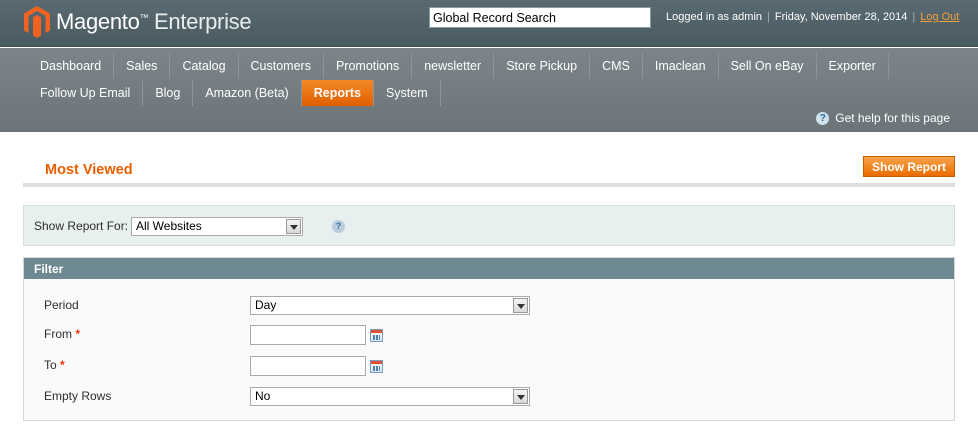 This screenshot has height=434, width=978. What do you see at coordinates (892, 118) in the screenshot?
I see `help-text: Get help for this page` at bounding box center [892, 118].